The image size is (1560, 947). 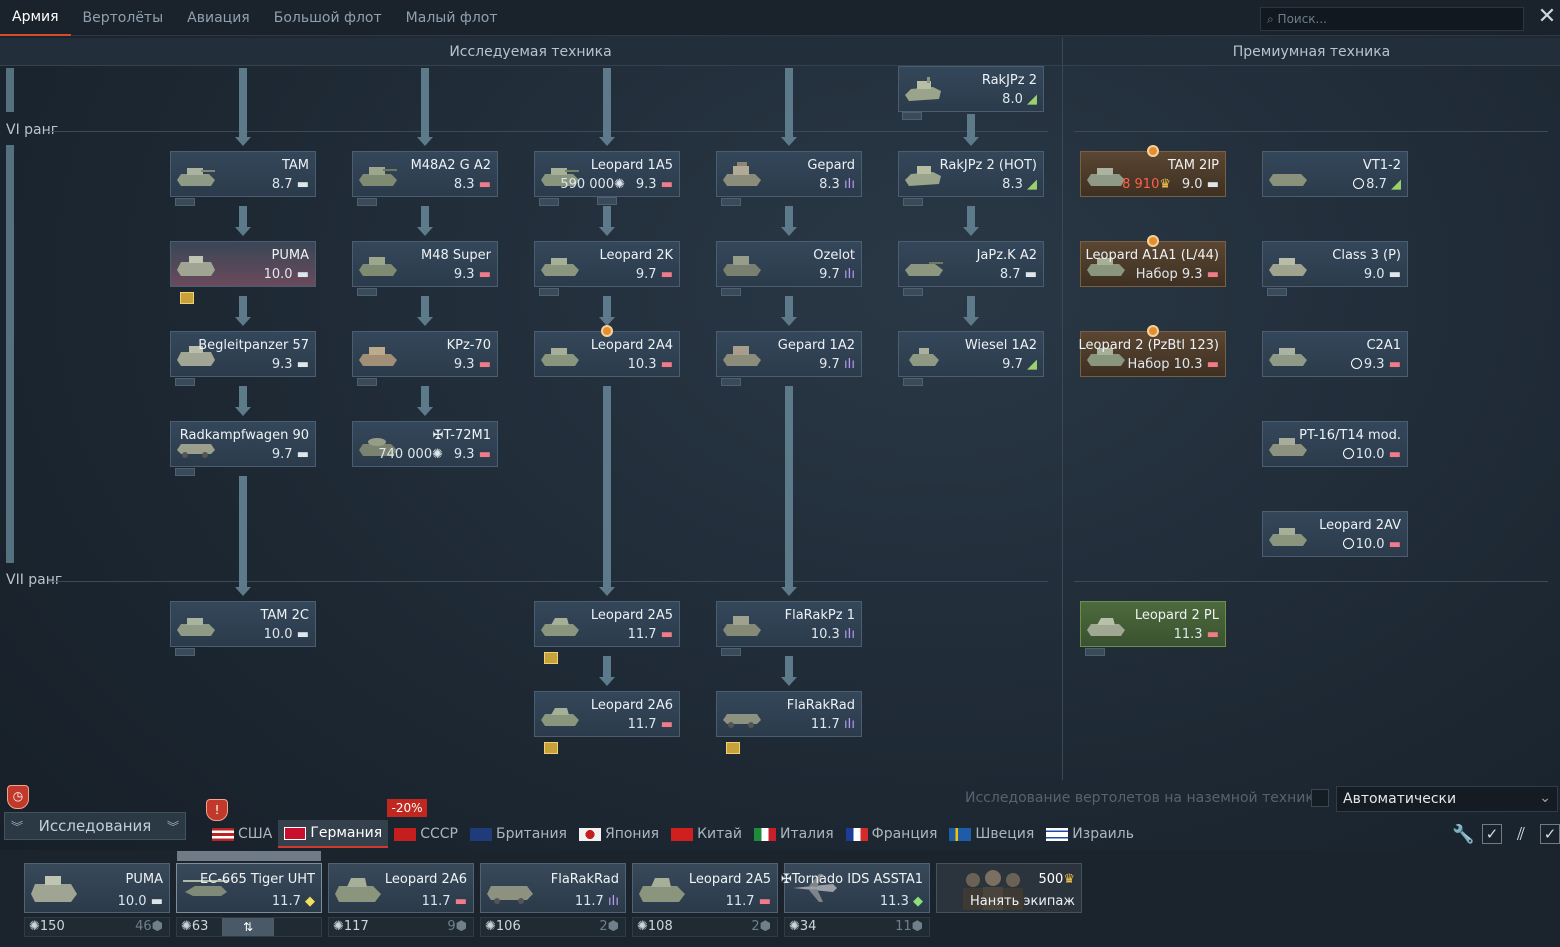 I want to click on vehicle-br: 9.7 ıIı, so click(x=837, y=364).